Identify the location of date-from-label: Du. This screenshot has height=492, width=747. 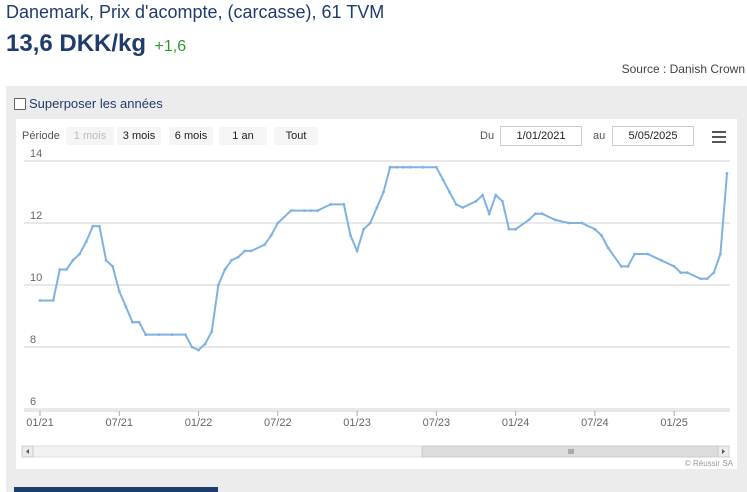
(487, 136).